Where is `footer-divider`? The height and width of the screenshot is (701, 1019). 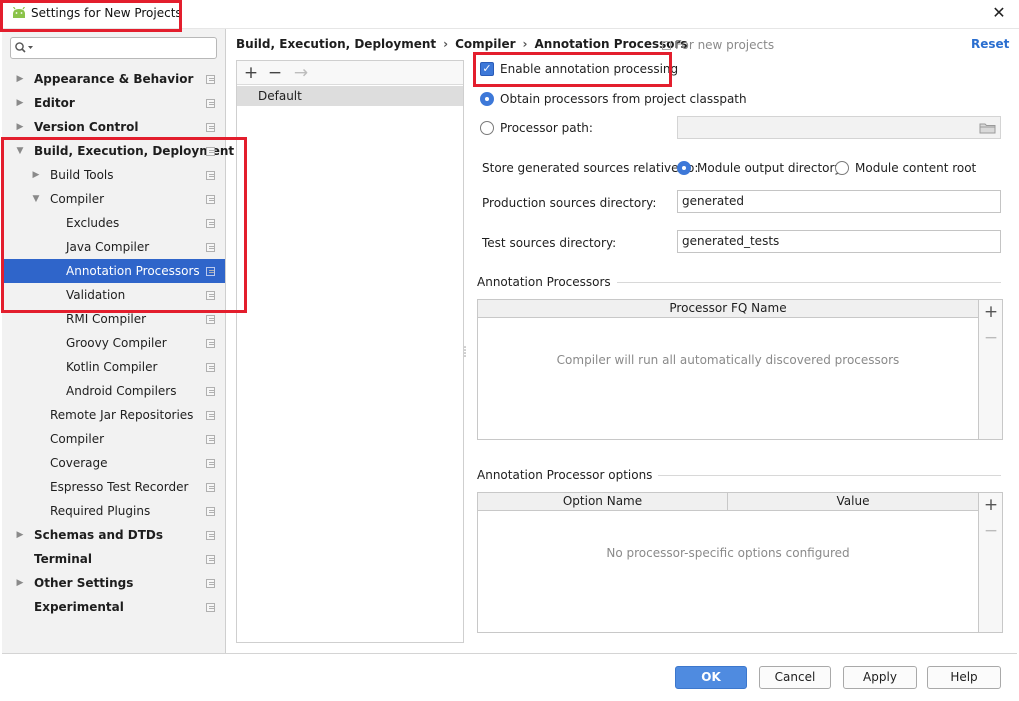
footer-divider is located at coordinates (509, 653).